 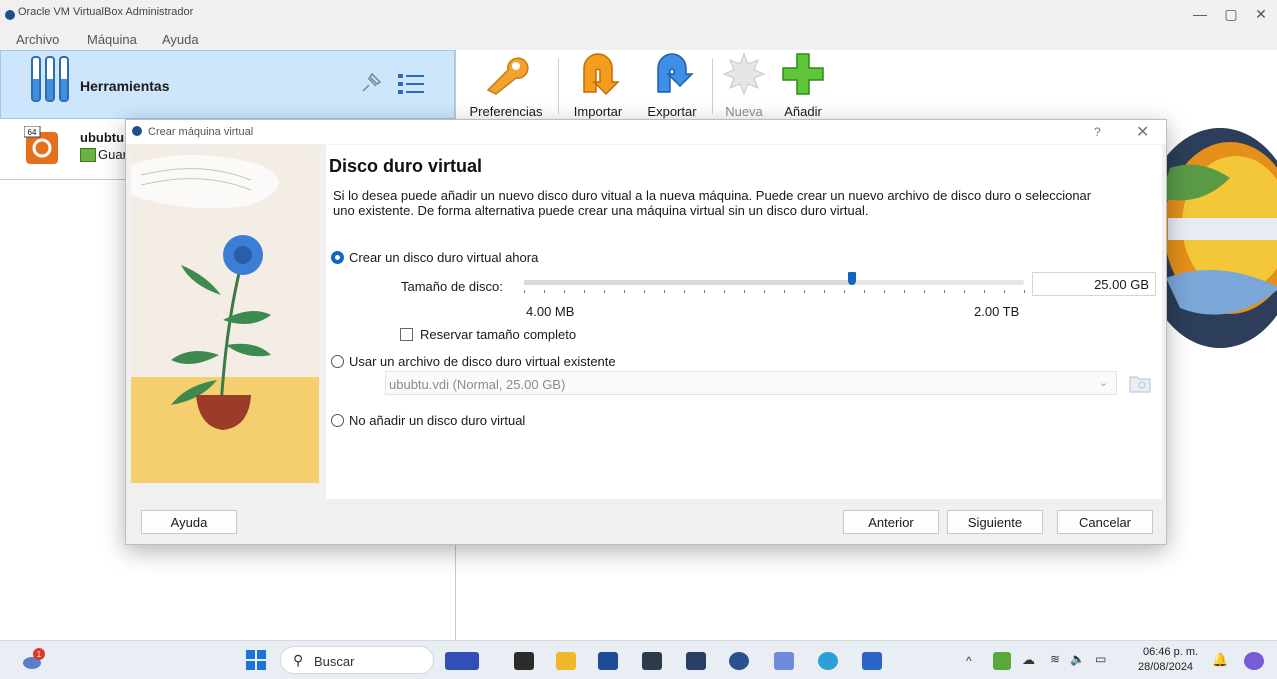 What do you see at coordinates (638, 15) in the screenshot?
I see `title-bar: Oracle VM VirtualBox Administrador — ▢ ✕` at bounding box center [638, 15].